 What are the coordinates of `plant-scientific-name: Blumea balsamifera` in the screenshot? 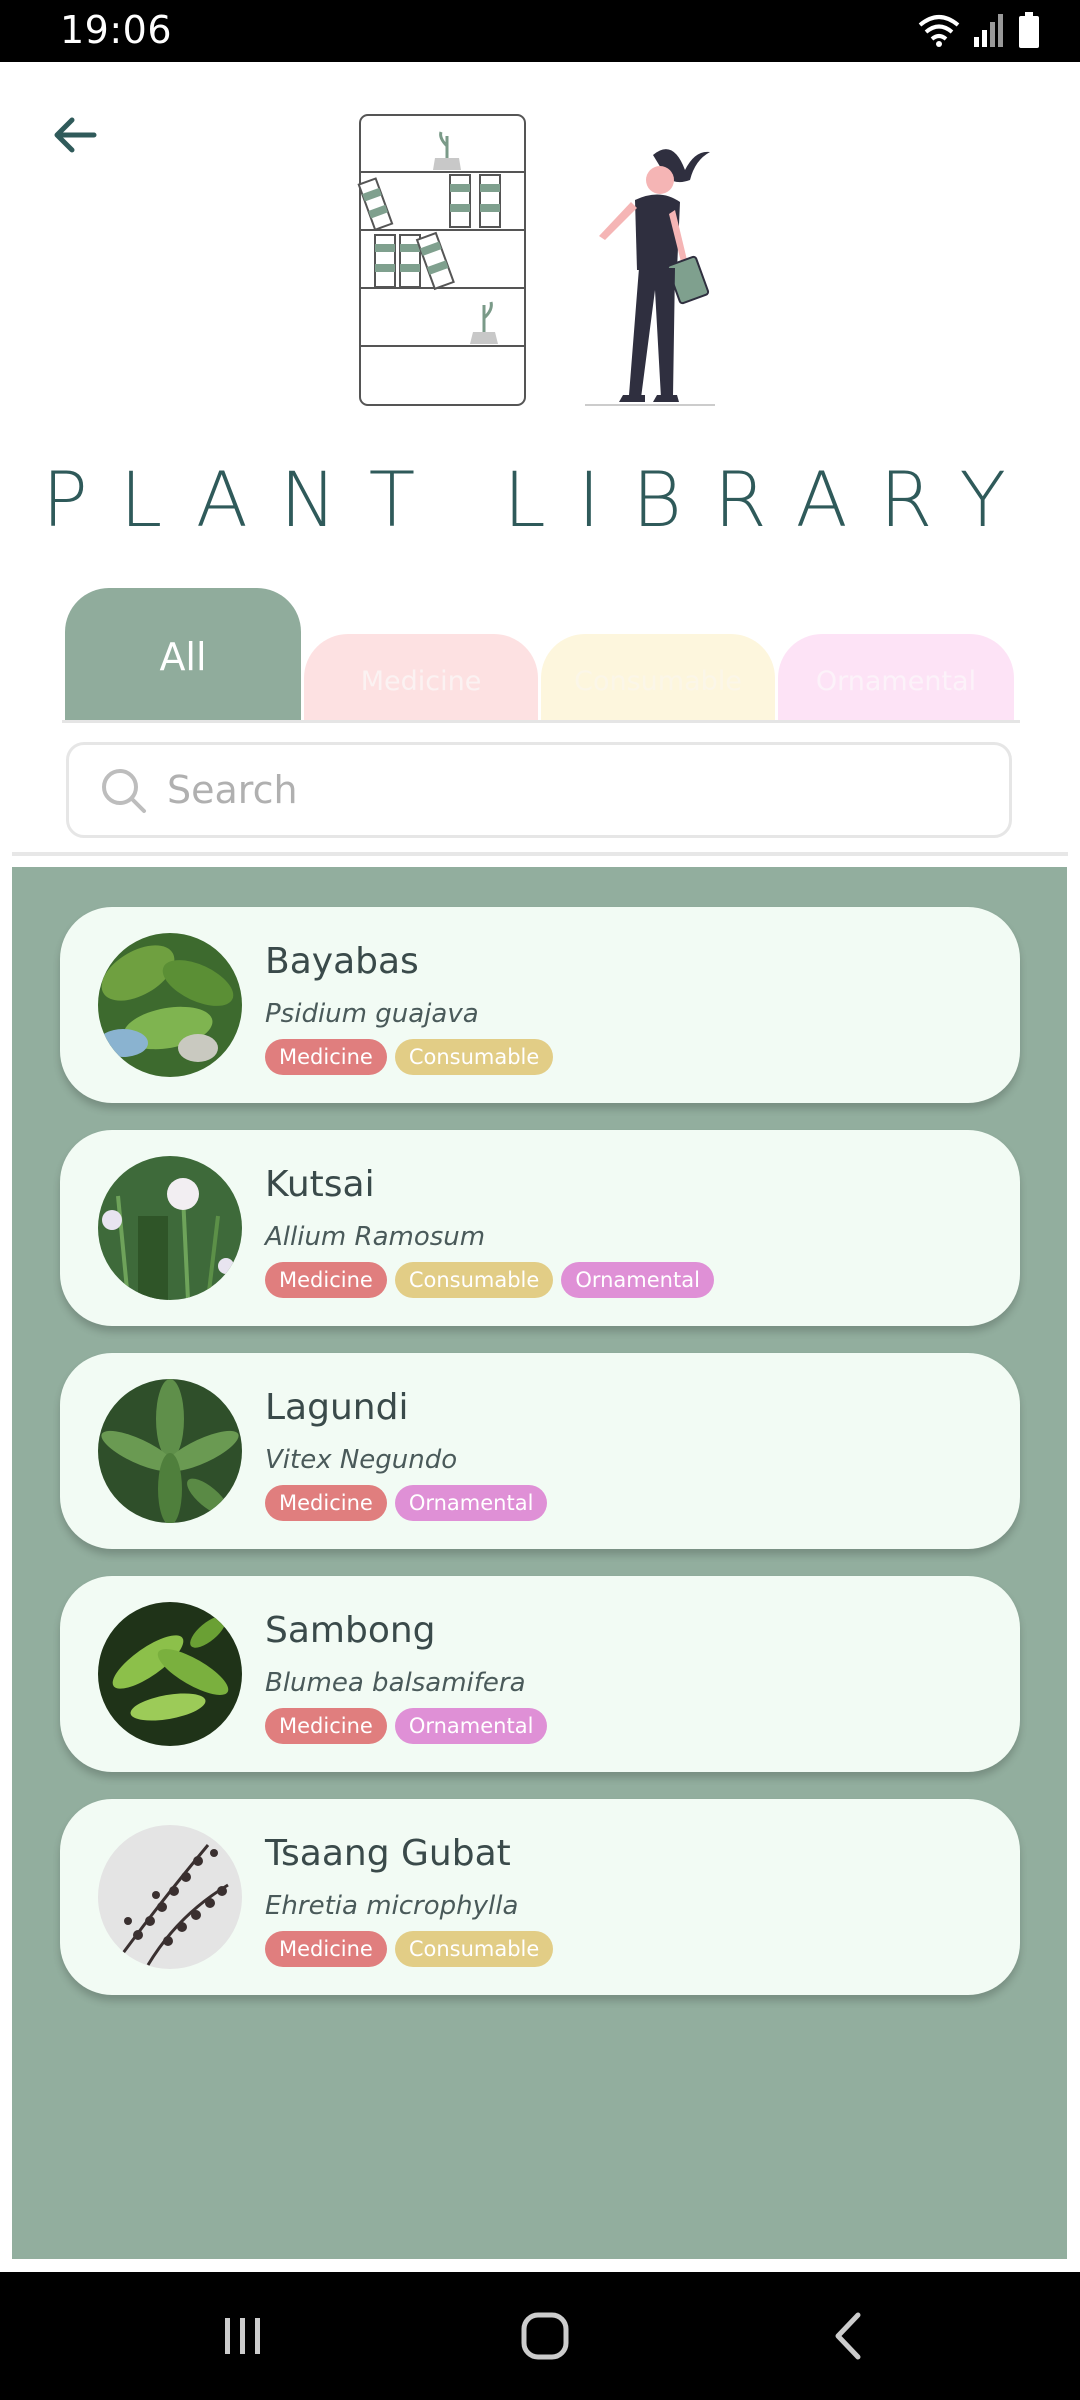 It's located at (395, 1683).